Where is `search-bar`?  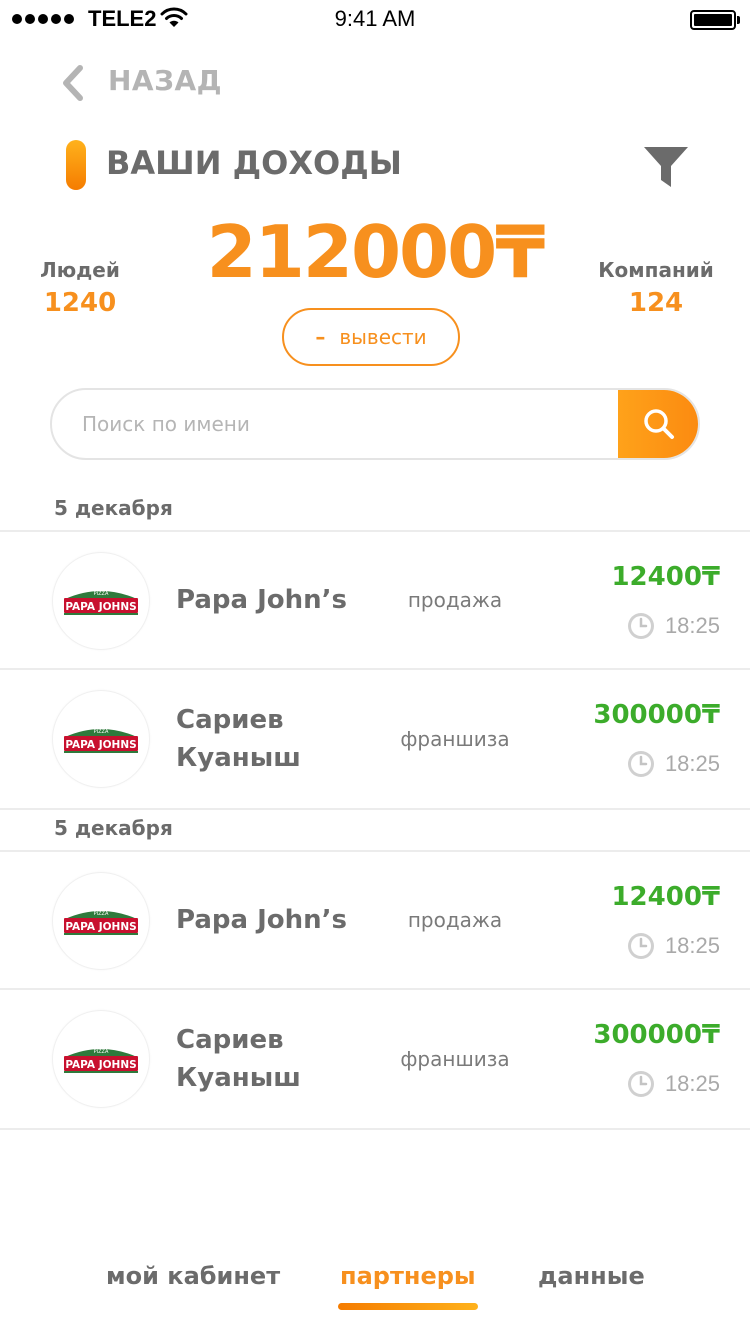
search-bar is located at coordinates (375, 424).